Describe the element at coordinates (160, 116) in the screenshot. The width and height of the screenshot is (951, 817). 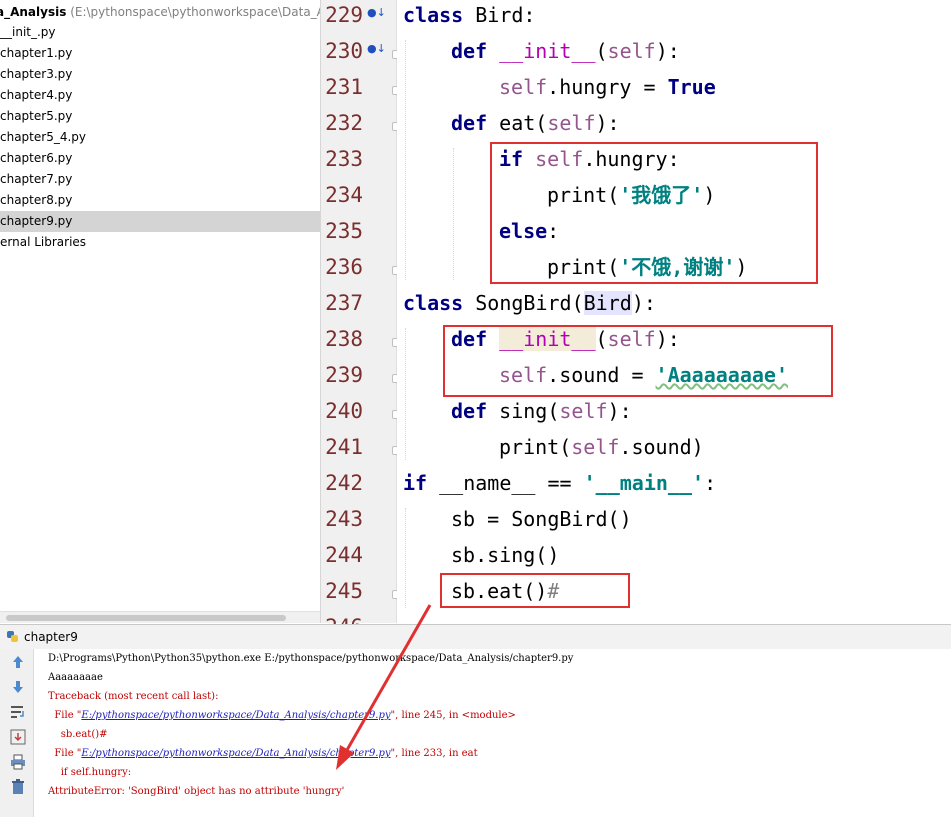
I see `file-item: chapter5.py` at that location.